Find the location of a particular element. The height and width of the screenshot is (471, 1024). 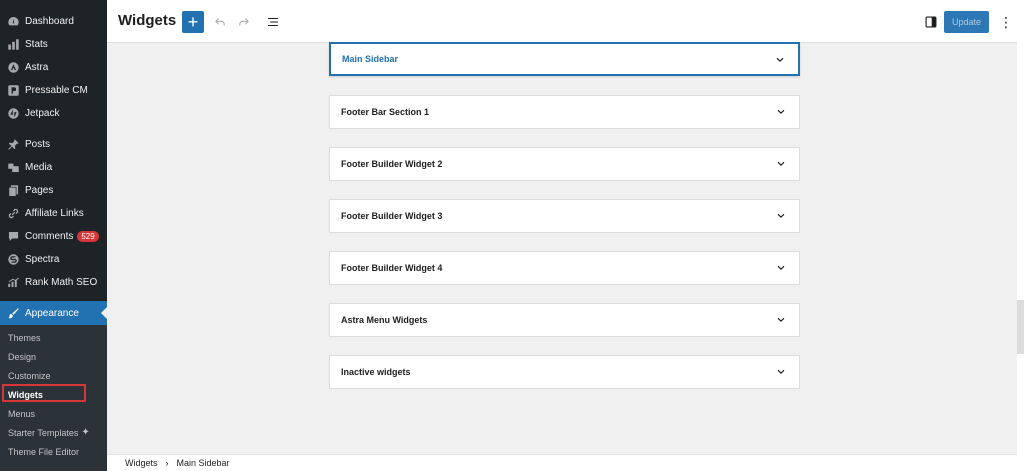

widget-area-footer-builder-widget-4: Footer Builder Widget 4 is located at coordinates (564, 268).